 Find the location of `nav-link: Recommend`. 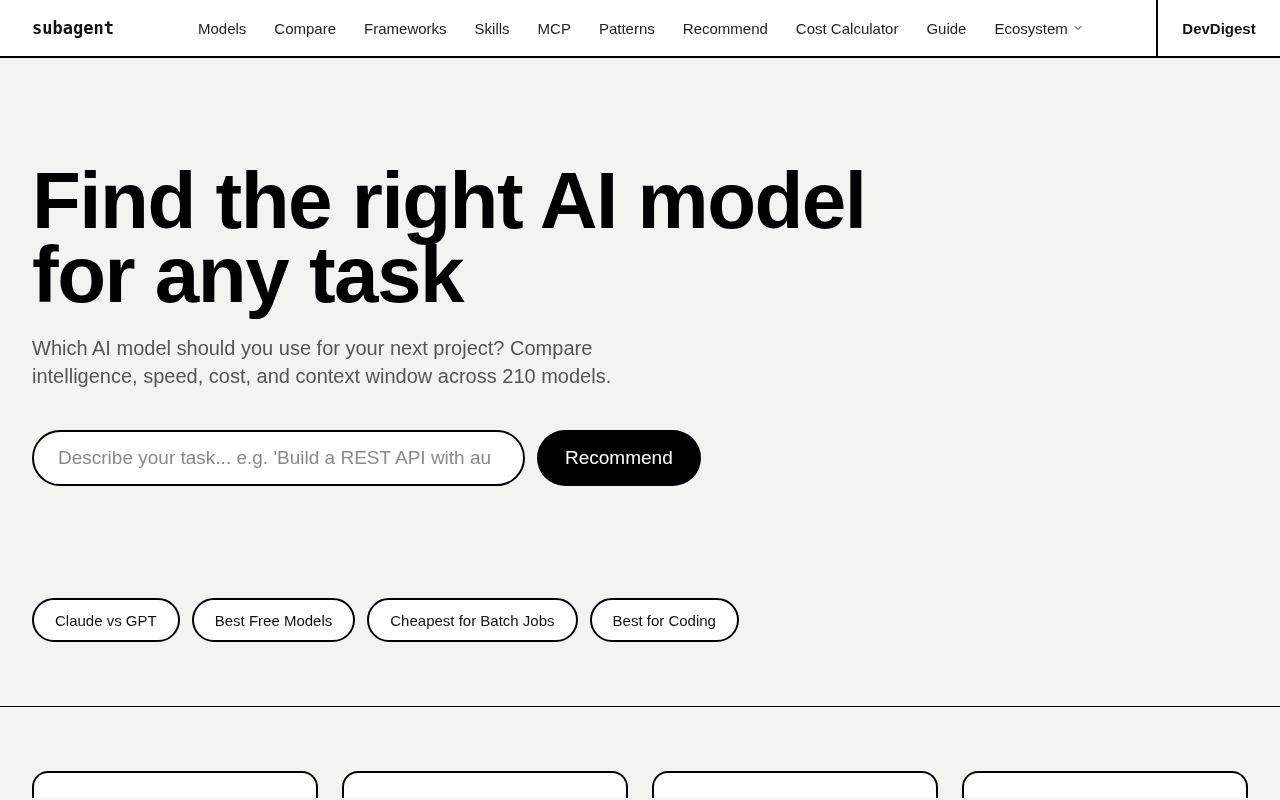

nav-link: Recommend is located at coordinates (725, 28).